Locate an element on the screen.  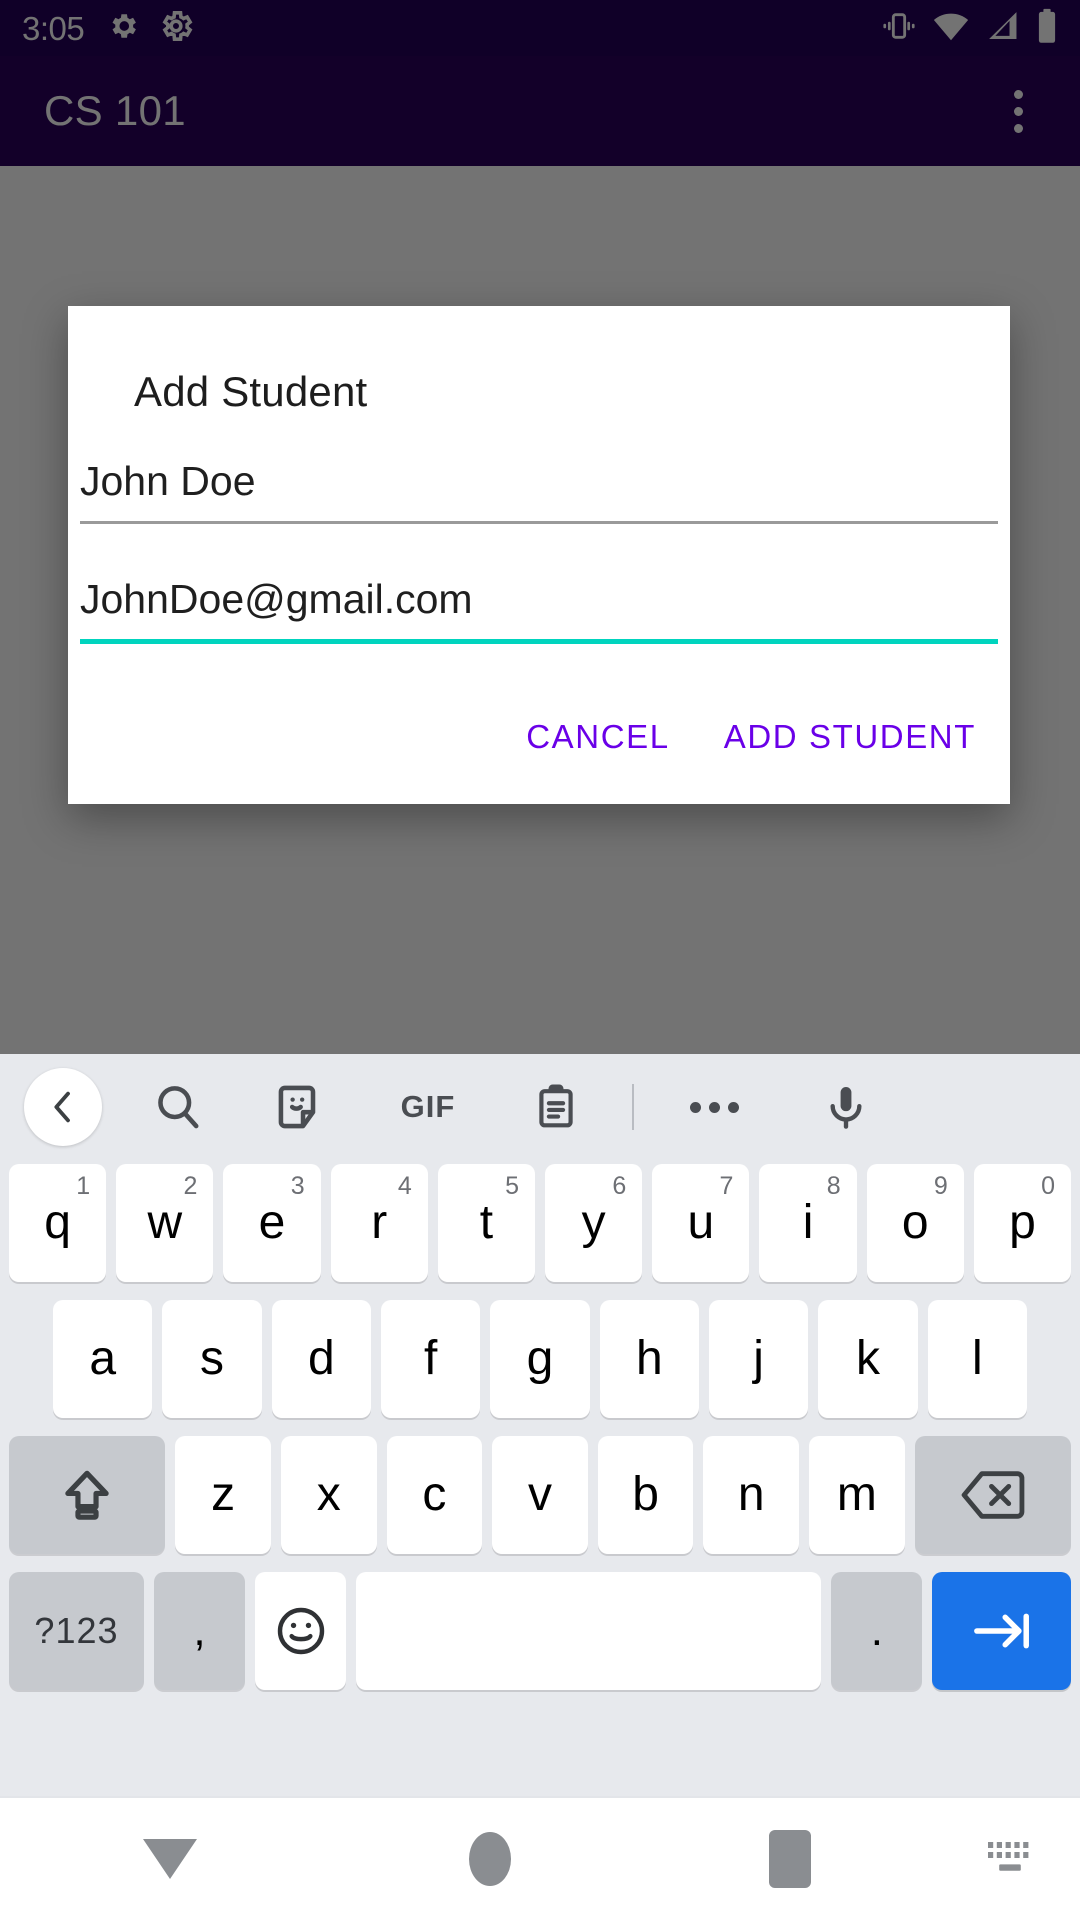
gif-label: GIF is located at coordinates (428, 1106).